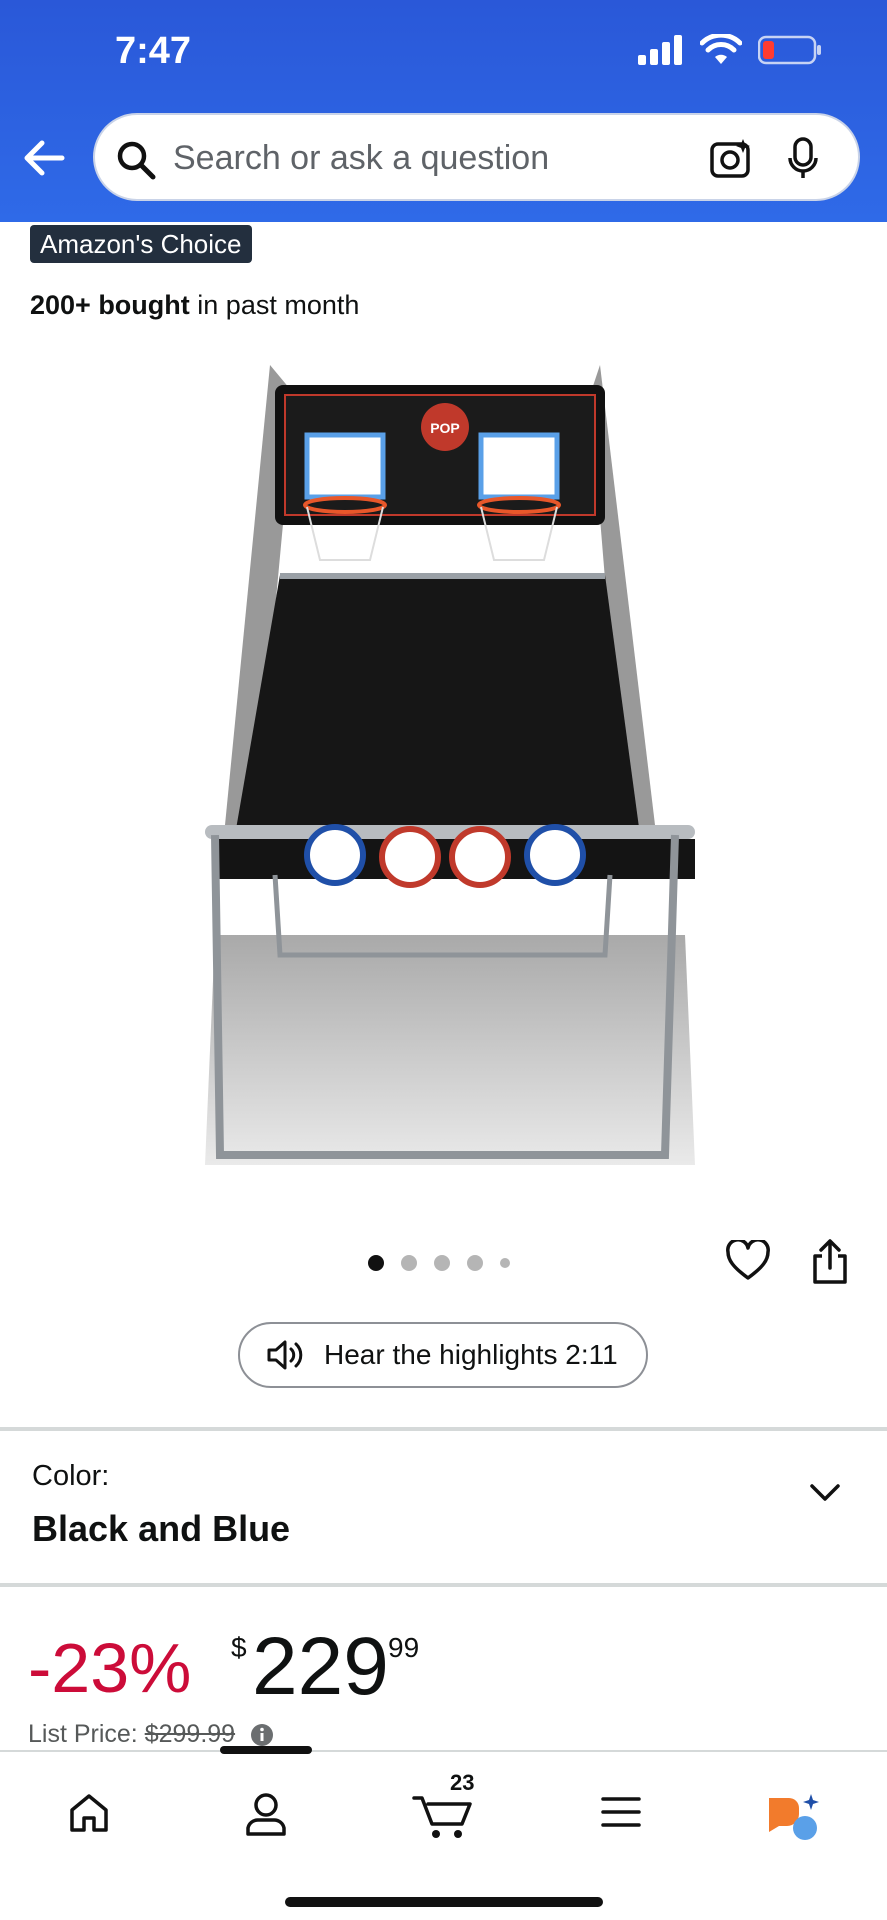 The height and width of the screenshot is (1920, 887). I want to click on rufus-icon, so click(795, 1818).